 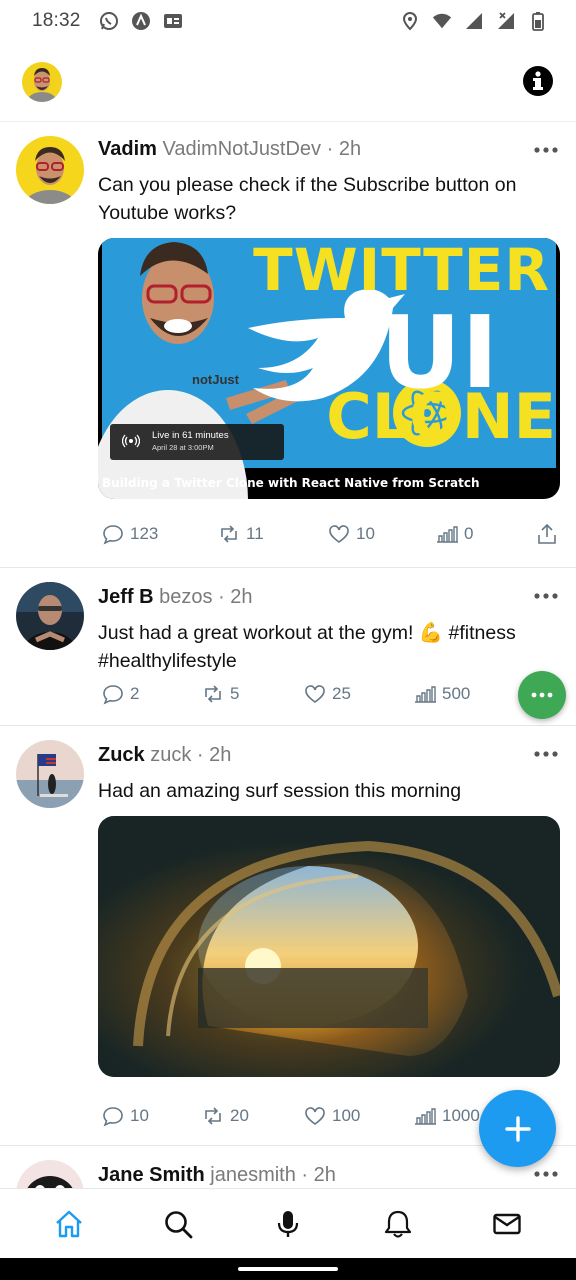 What do you see at coordinates (173, 21) in the screenshot?
I see `translate-icon` at bounding box center [173, 21].